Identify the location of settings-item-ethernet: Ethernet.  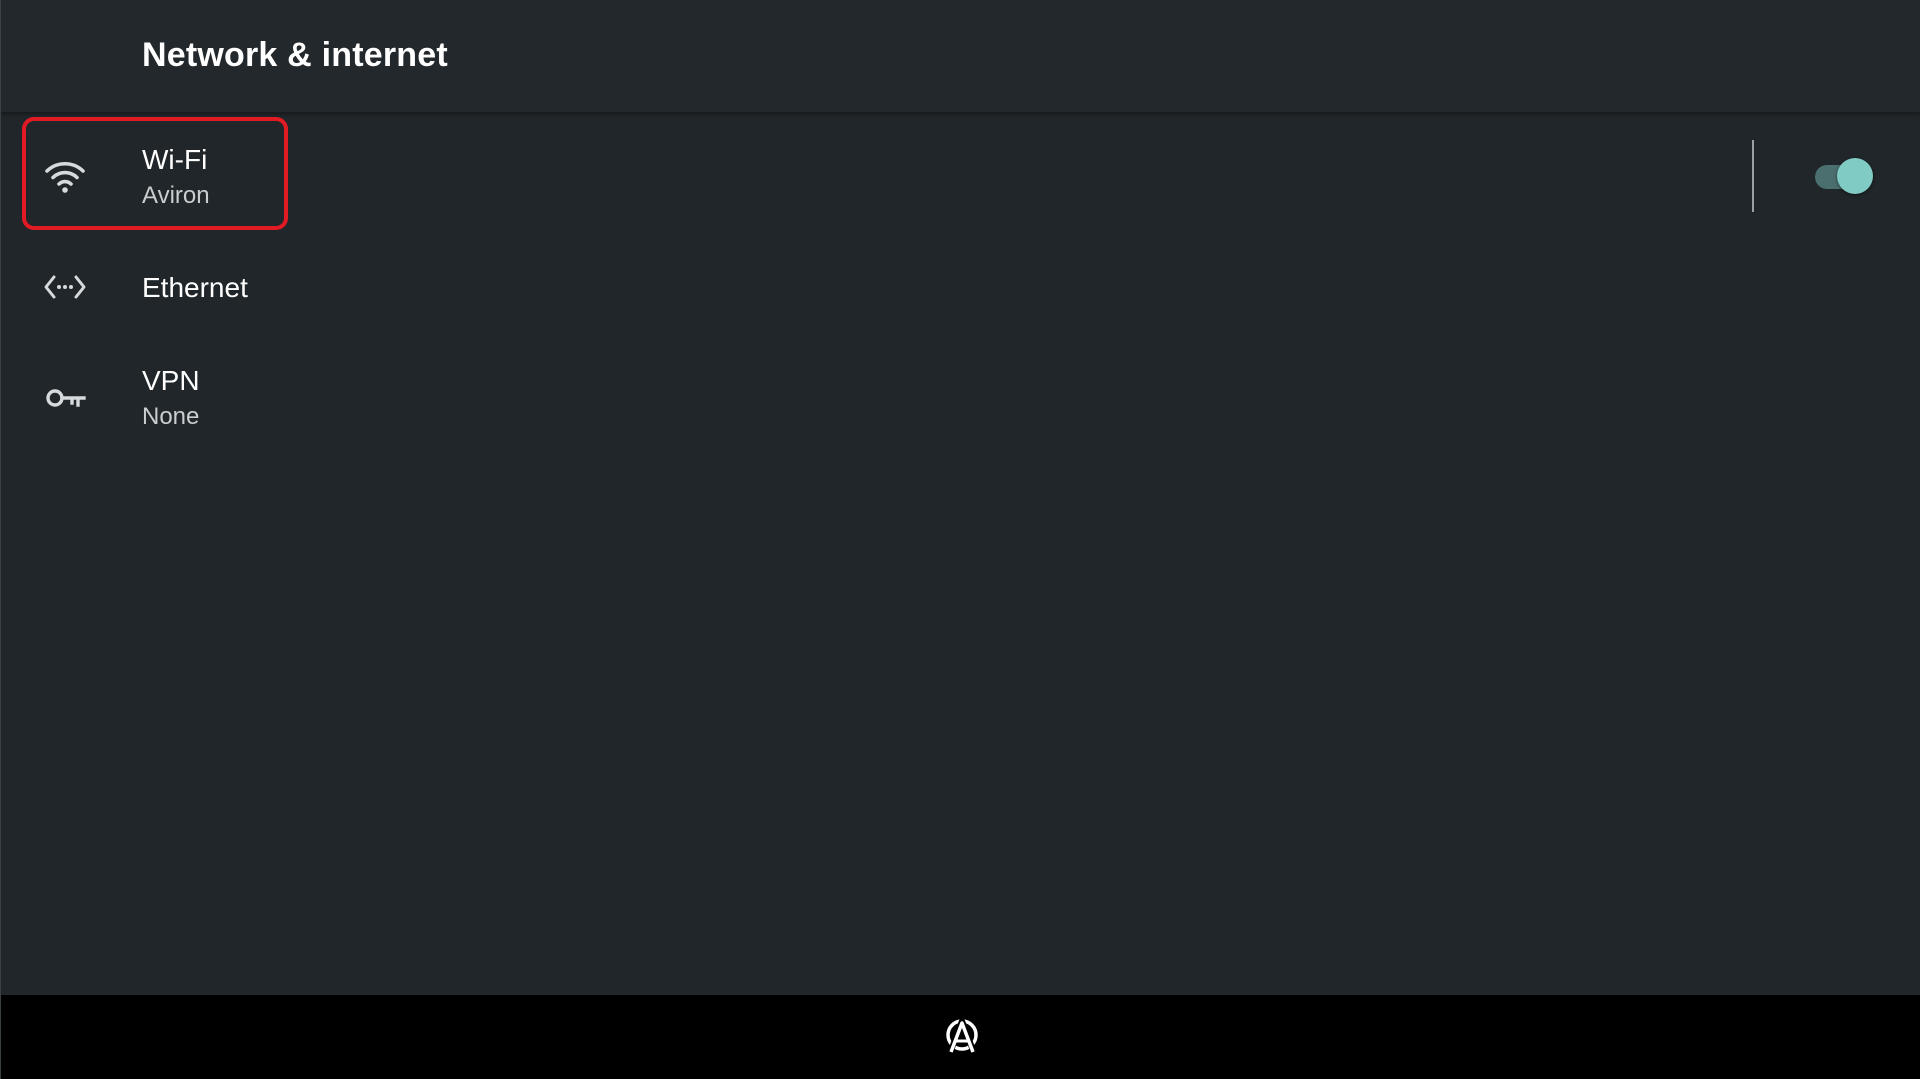
(960, 288).